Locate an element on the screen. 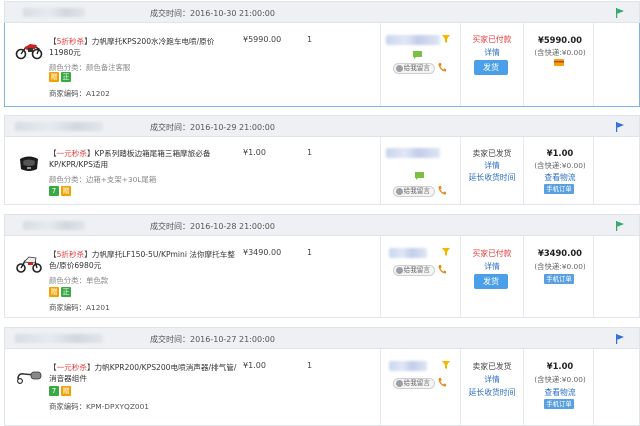 The image size is (640, 426). order-total: ¥3490.00 is located at coordinates (560, 253).